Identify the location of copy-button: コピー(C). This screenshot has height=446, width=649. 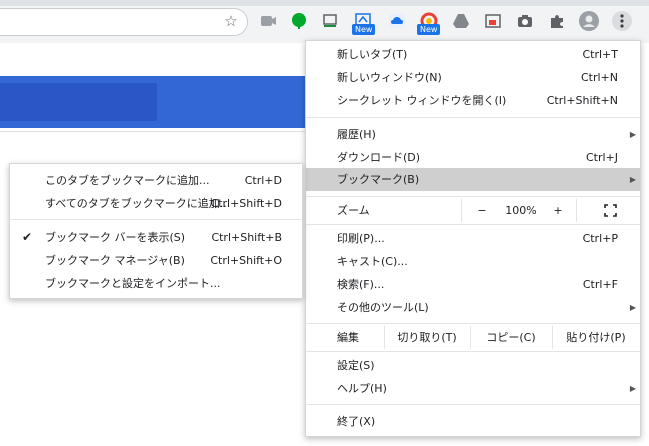
(511, 337).